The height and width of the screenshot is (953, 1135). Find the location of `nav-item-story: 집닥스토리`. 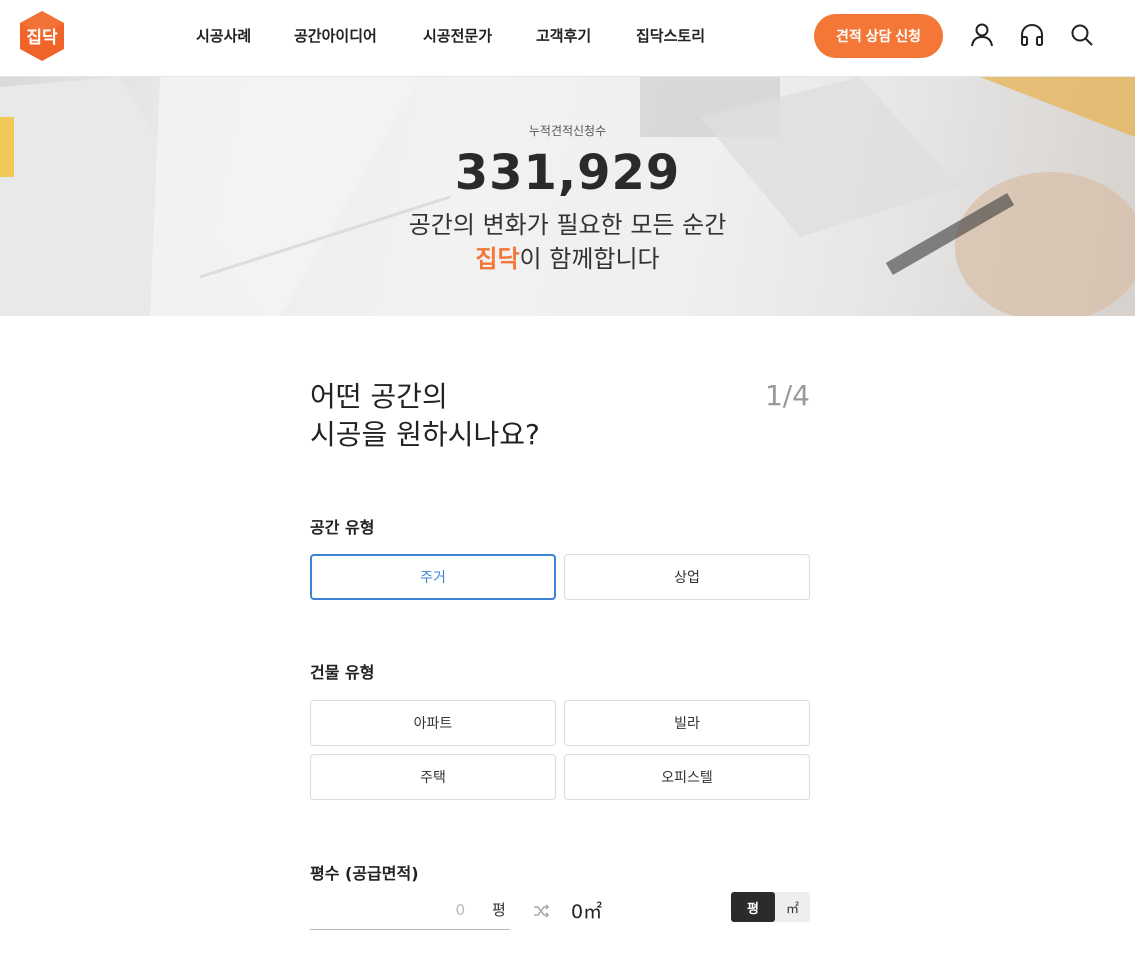

nav-item-story: 집닥스토리 is located at coordinates (670, 36).